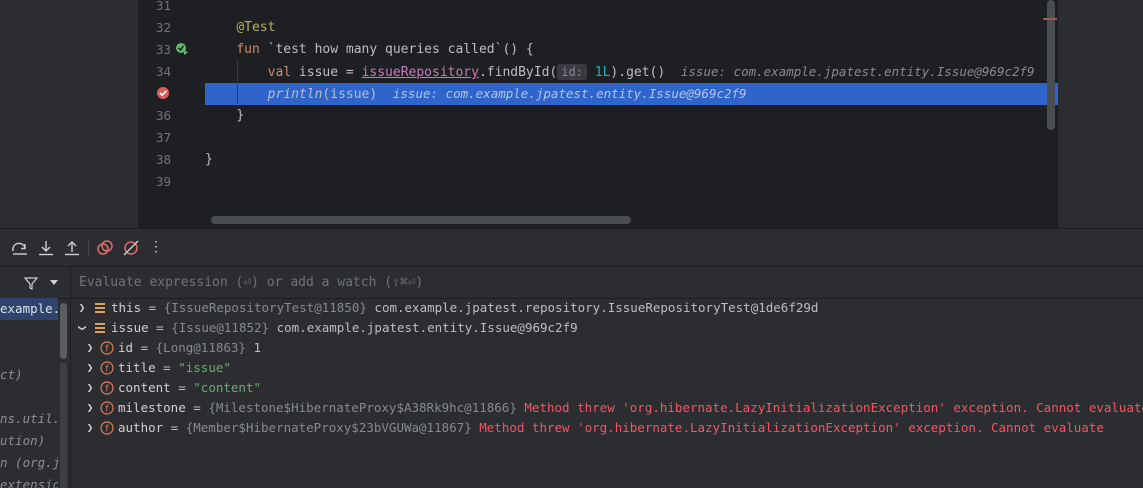 Image resolution: width=1143 pixels, height=488 pixels. Describe the element at coordinates (163, 137) in the screenshot. I see `line-number: 37` at that location.